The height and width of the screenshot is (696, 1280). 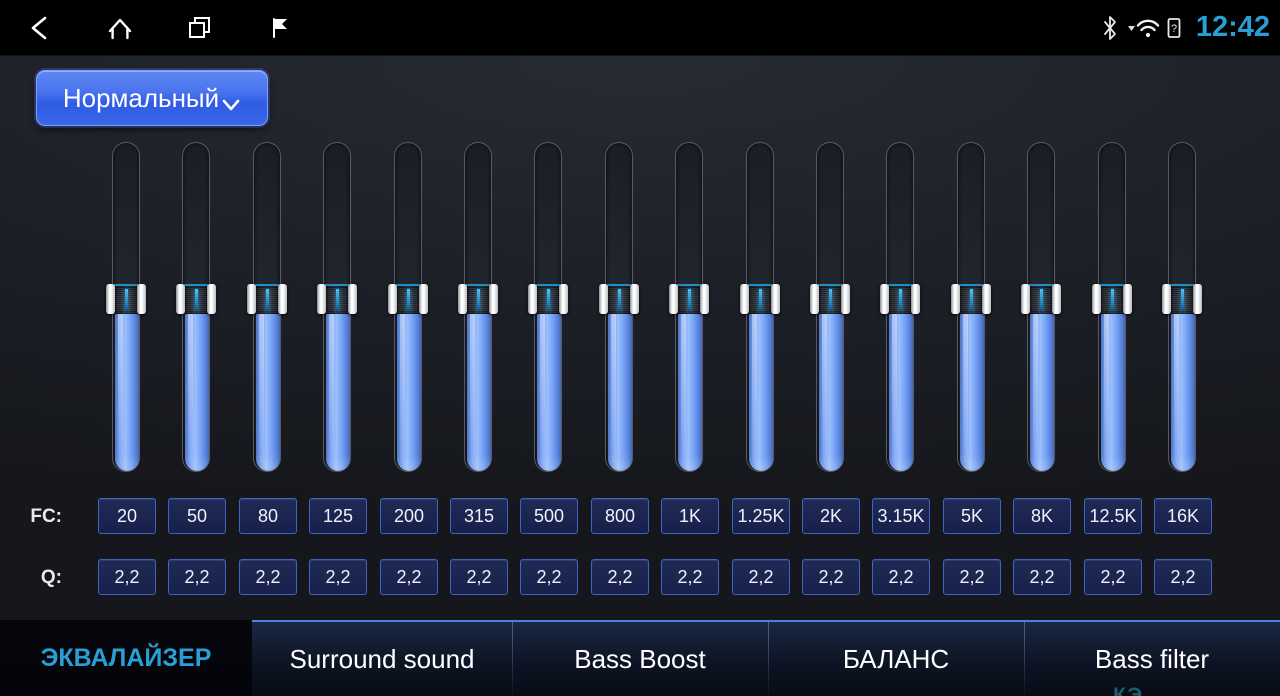 What do you see at coordinates (690, 516) in the screenshot?
I see `fc-cell: 1K` at bounding box center [690, 516].